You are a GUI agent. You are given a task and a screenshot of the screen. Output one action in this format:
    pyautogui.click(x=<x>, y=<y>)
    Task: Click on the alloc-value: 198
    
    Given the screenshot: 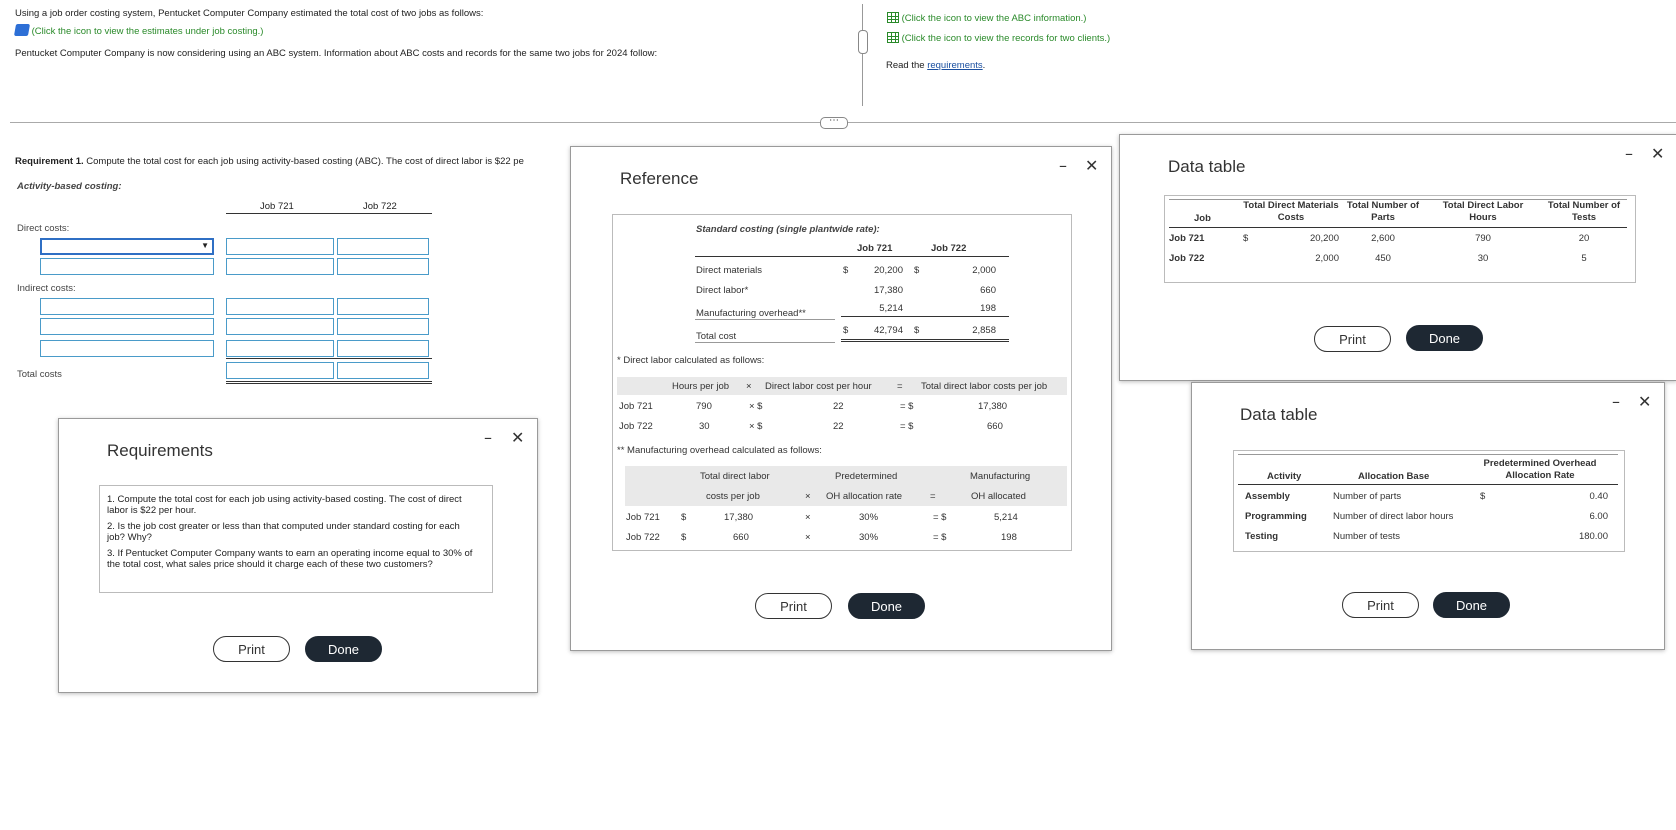 What is the action you would take?
    pyautogui.click(x=1009, y=537)
    